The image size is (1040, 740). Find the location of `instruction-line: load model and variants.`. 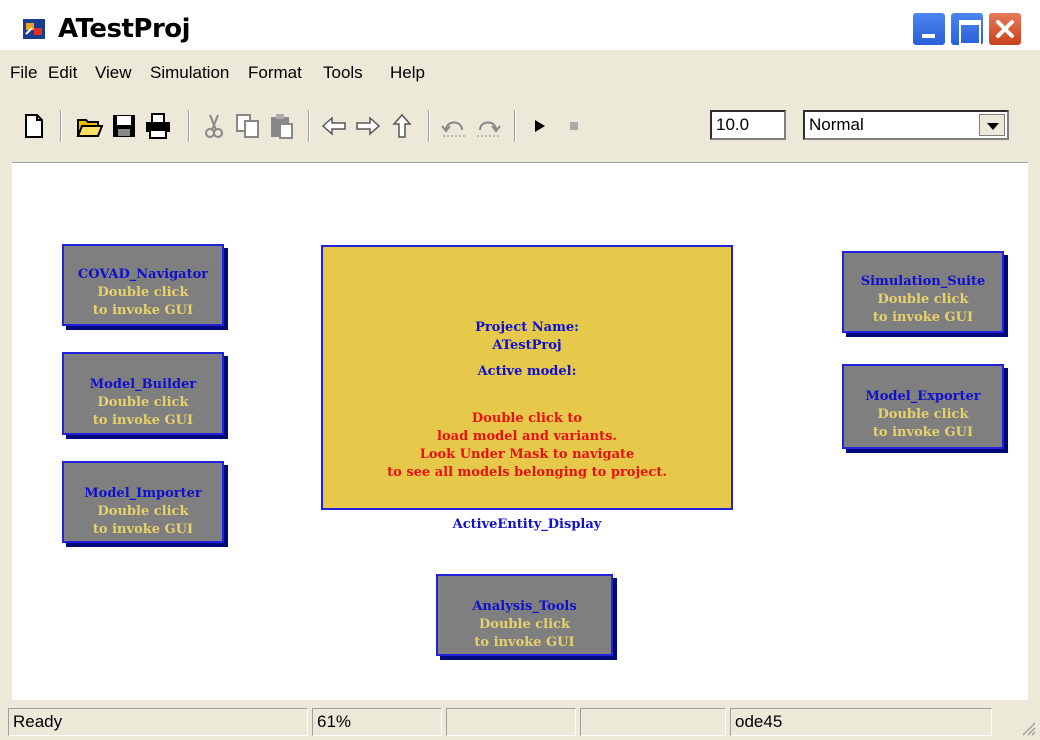

instruction-line: load model and variants. is located at coordinates (527, 436).